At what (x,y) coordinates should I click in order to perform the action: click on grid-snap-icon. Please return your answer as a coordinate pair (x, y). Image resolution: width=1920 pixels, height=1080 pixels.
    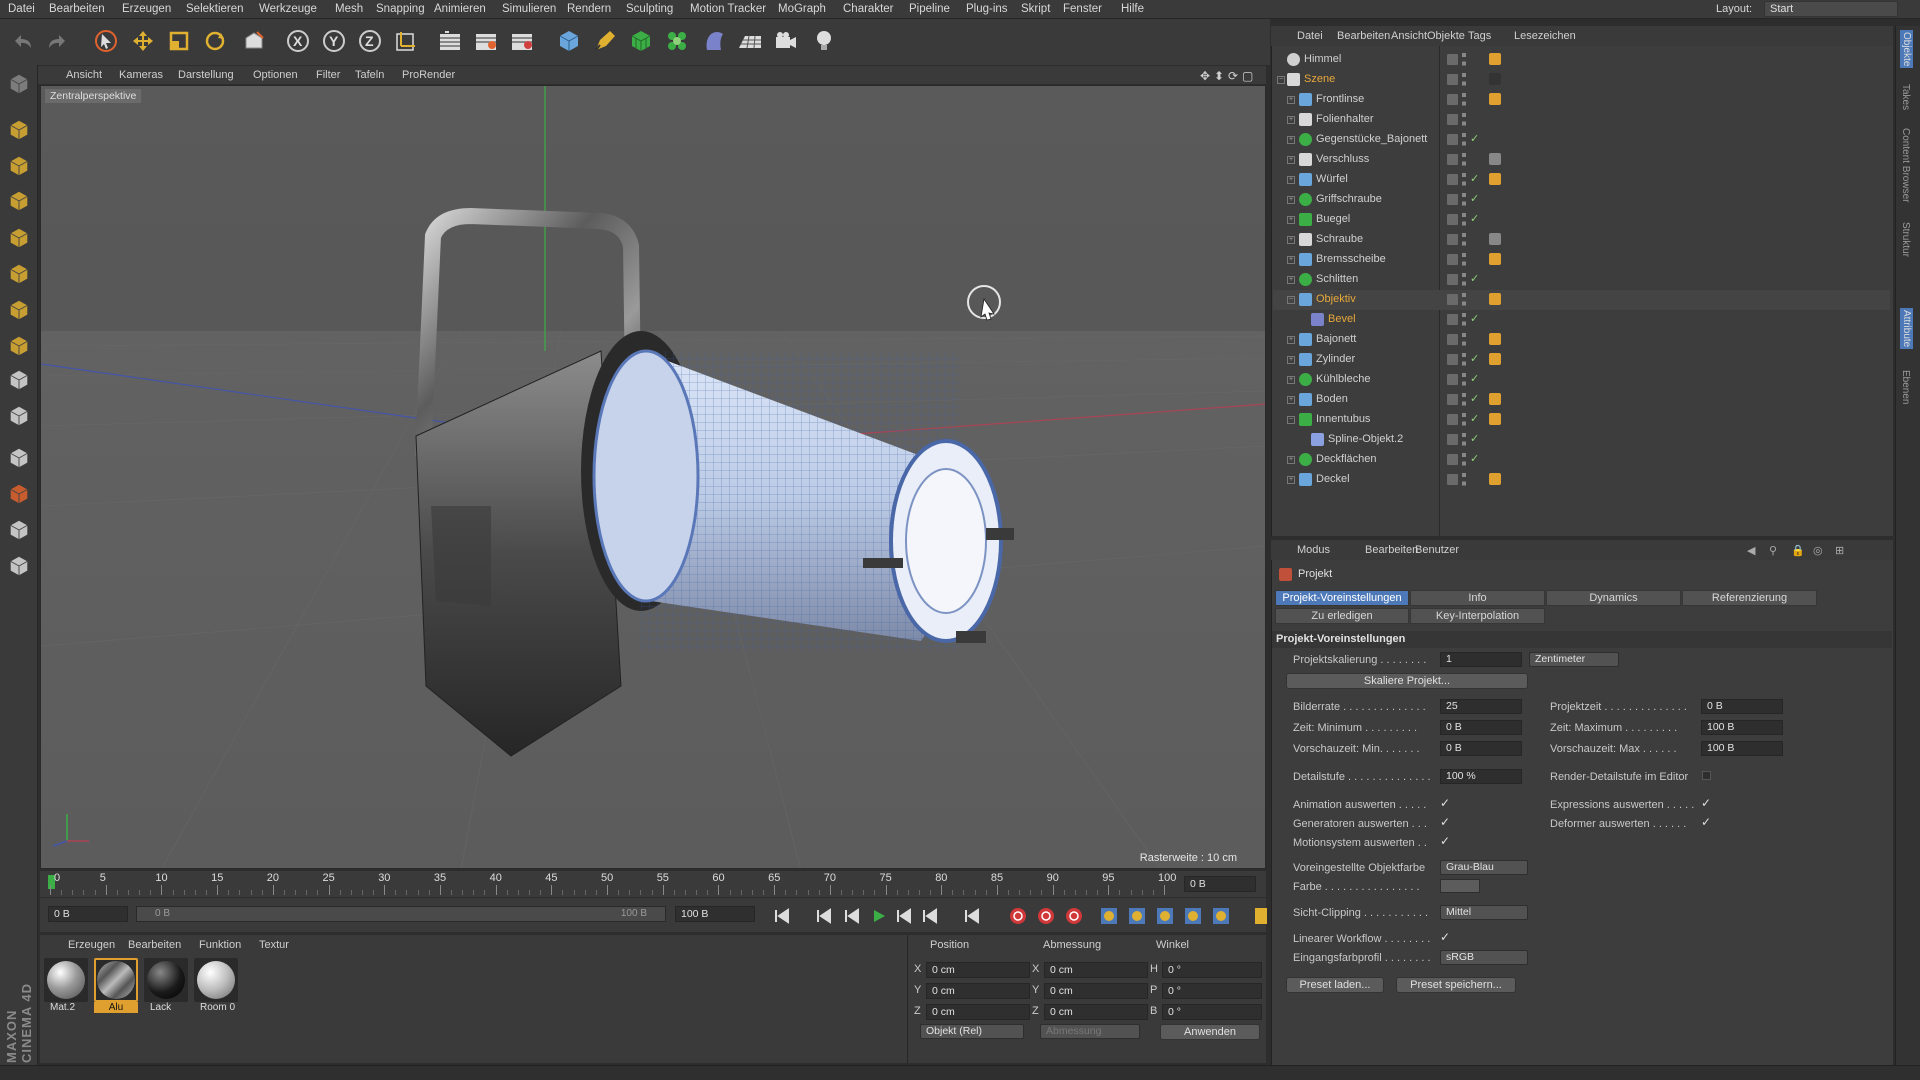
    Looking at the image, I should click on (19, 530).